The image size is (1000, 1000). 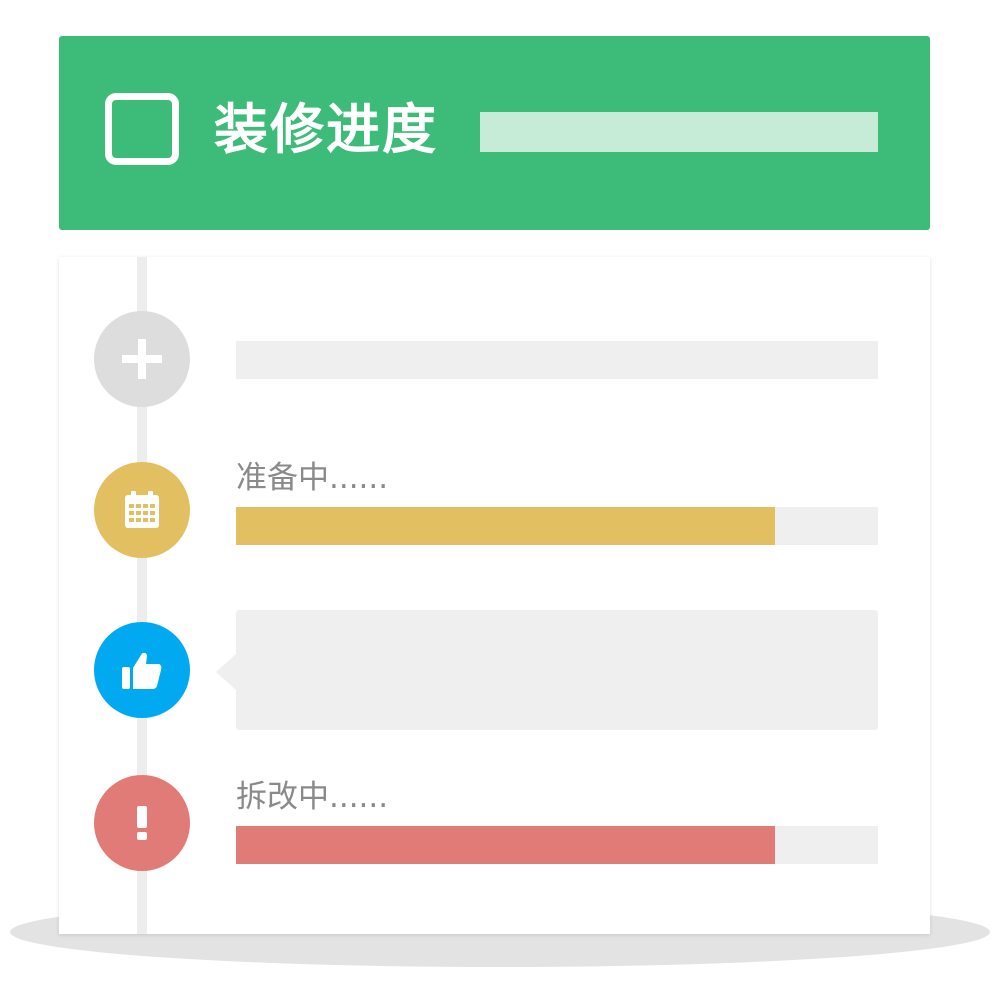 I want to click on progress-fill-prep, so click(x=506, y=526).